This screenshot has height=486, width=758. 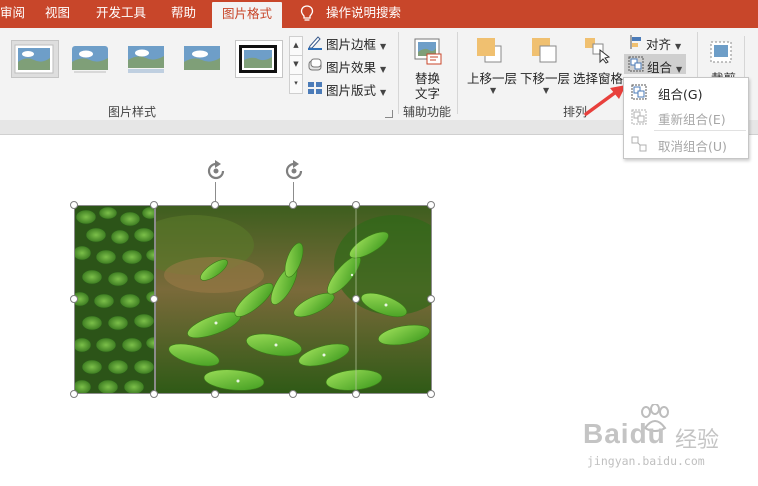 I want to click on selection-pane-icon, so click(x=598, y=51).